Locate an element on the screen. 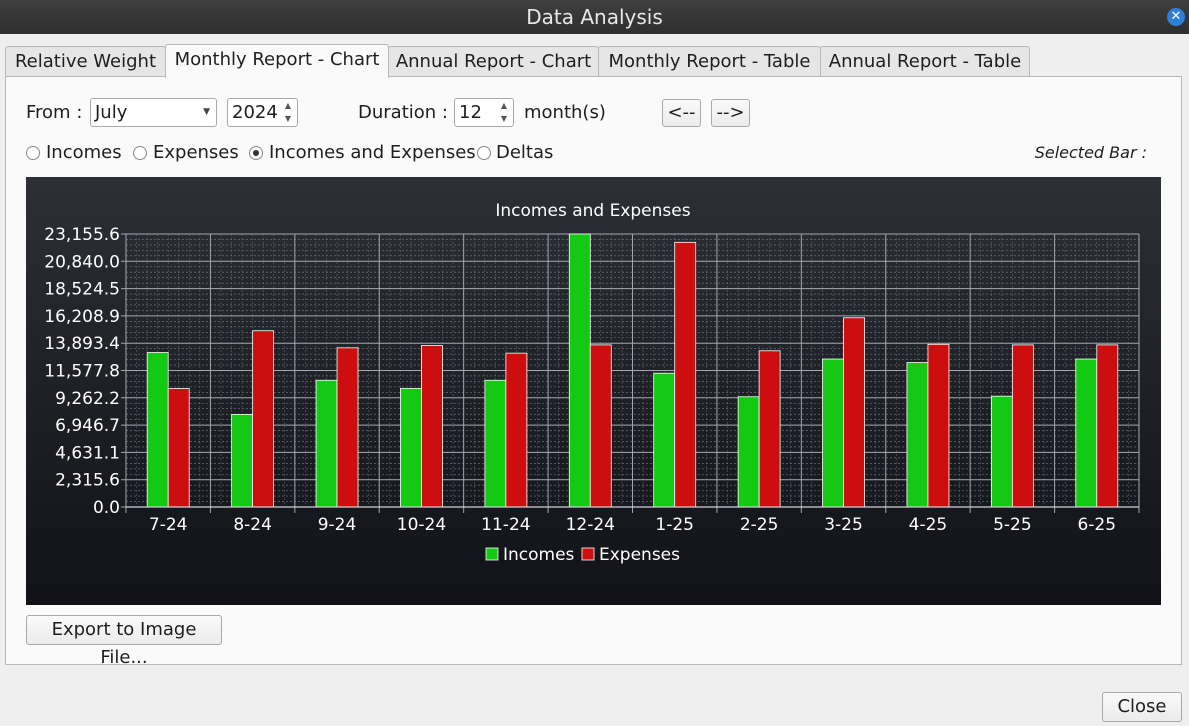 This screenshot has height=726, width=1189. y-tick-label: 9,262.2 is located at coordinates (87, 399).